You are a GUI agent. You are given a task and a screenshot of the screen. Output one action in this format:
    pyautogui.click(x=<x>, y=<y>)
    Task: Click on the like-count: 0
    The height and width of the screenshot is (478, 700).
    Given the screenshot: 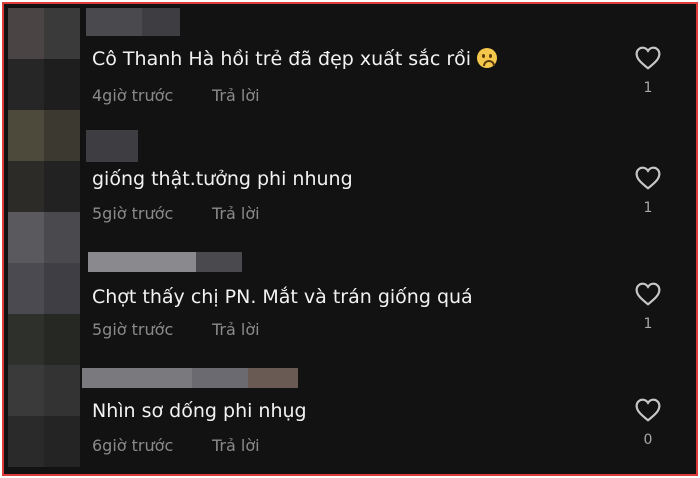 What is the action you would take?
    pyautogui.click(x=648, y=440)
    